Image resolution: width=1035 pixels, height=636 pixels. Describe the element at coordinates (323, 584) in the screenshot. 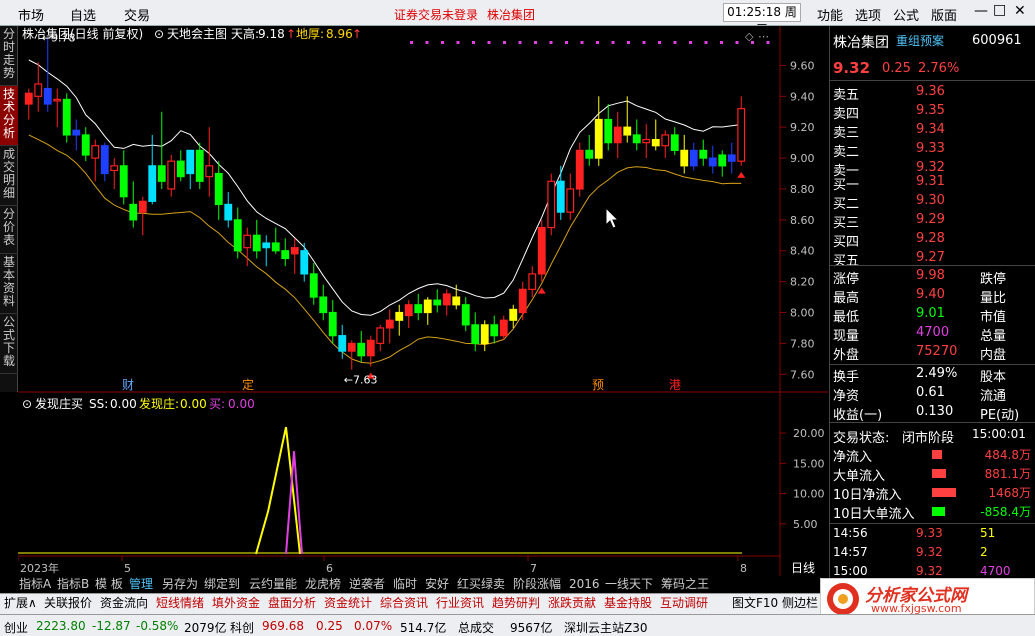

I see `tab-dragon-tiger: 龙虎榜` at that location.